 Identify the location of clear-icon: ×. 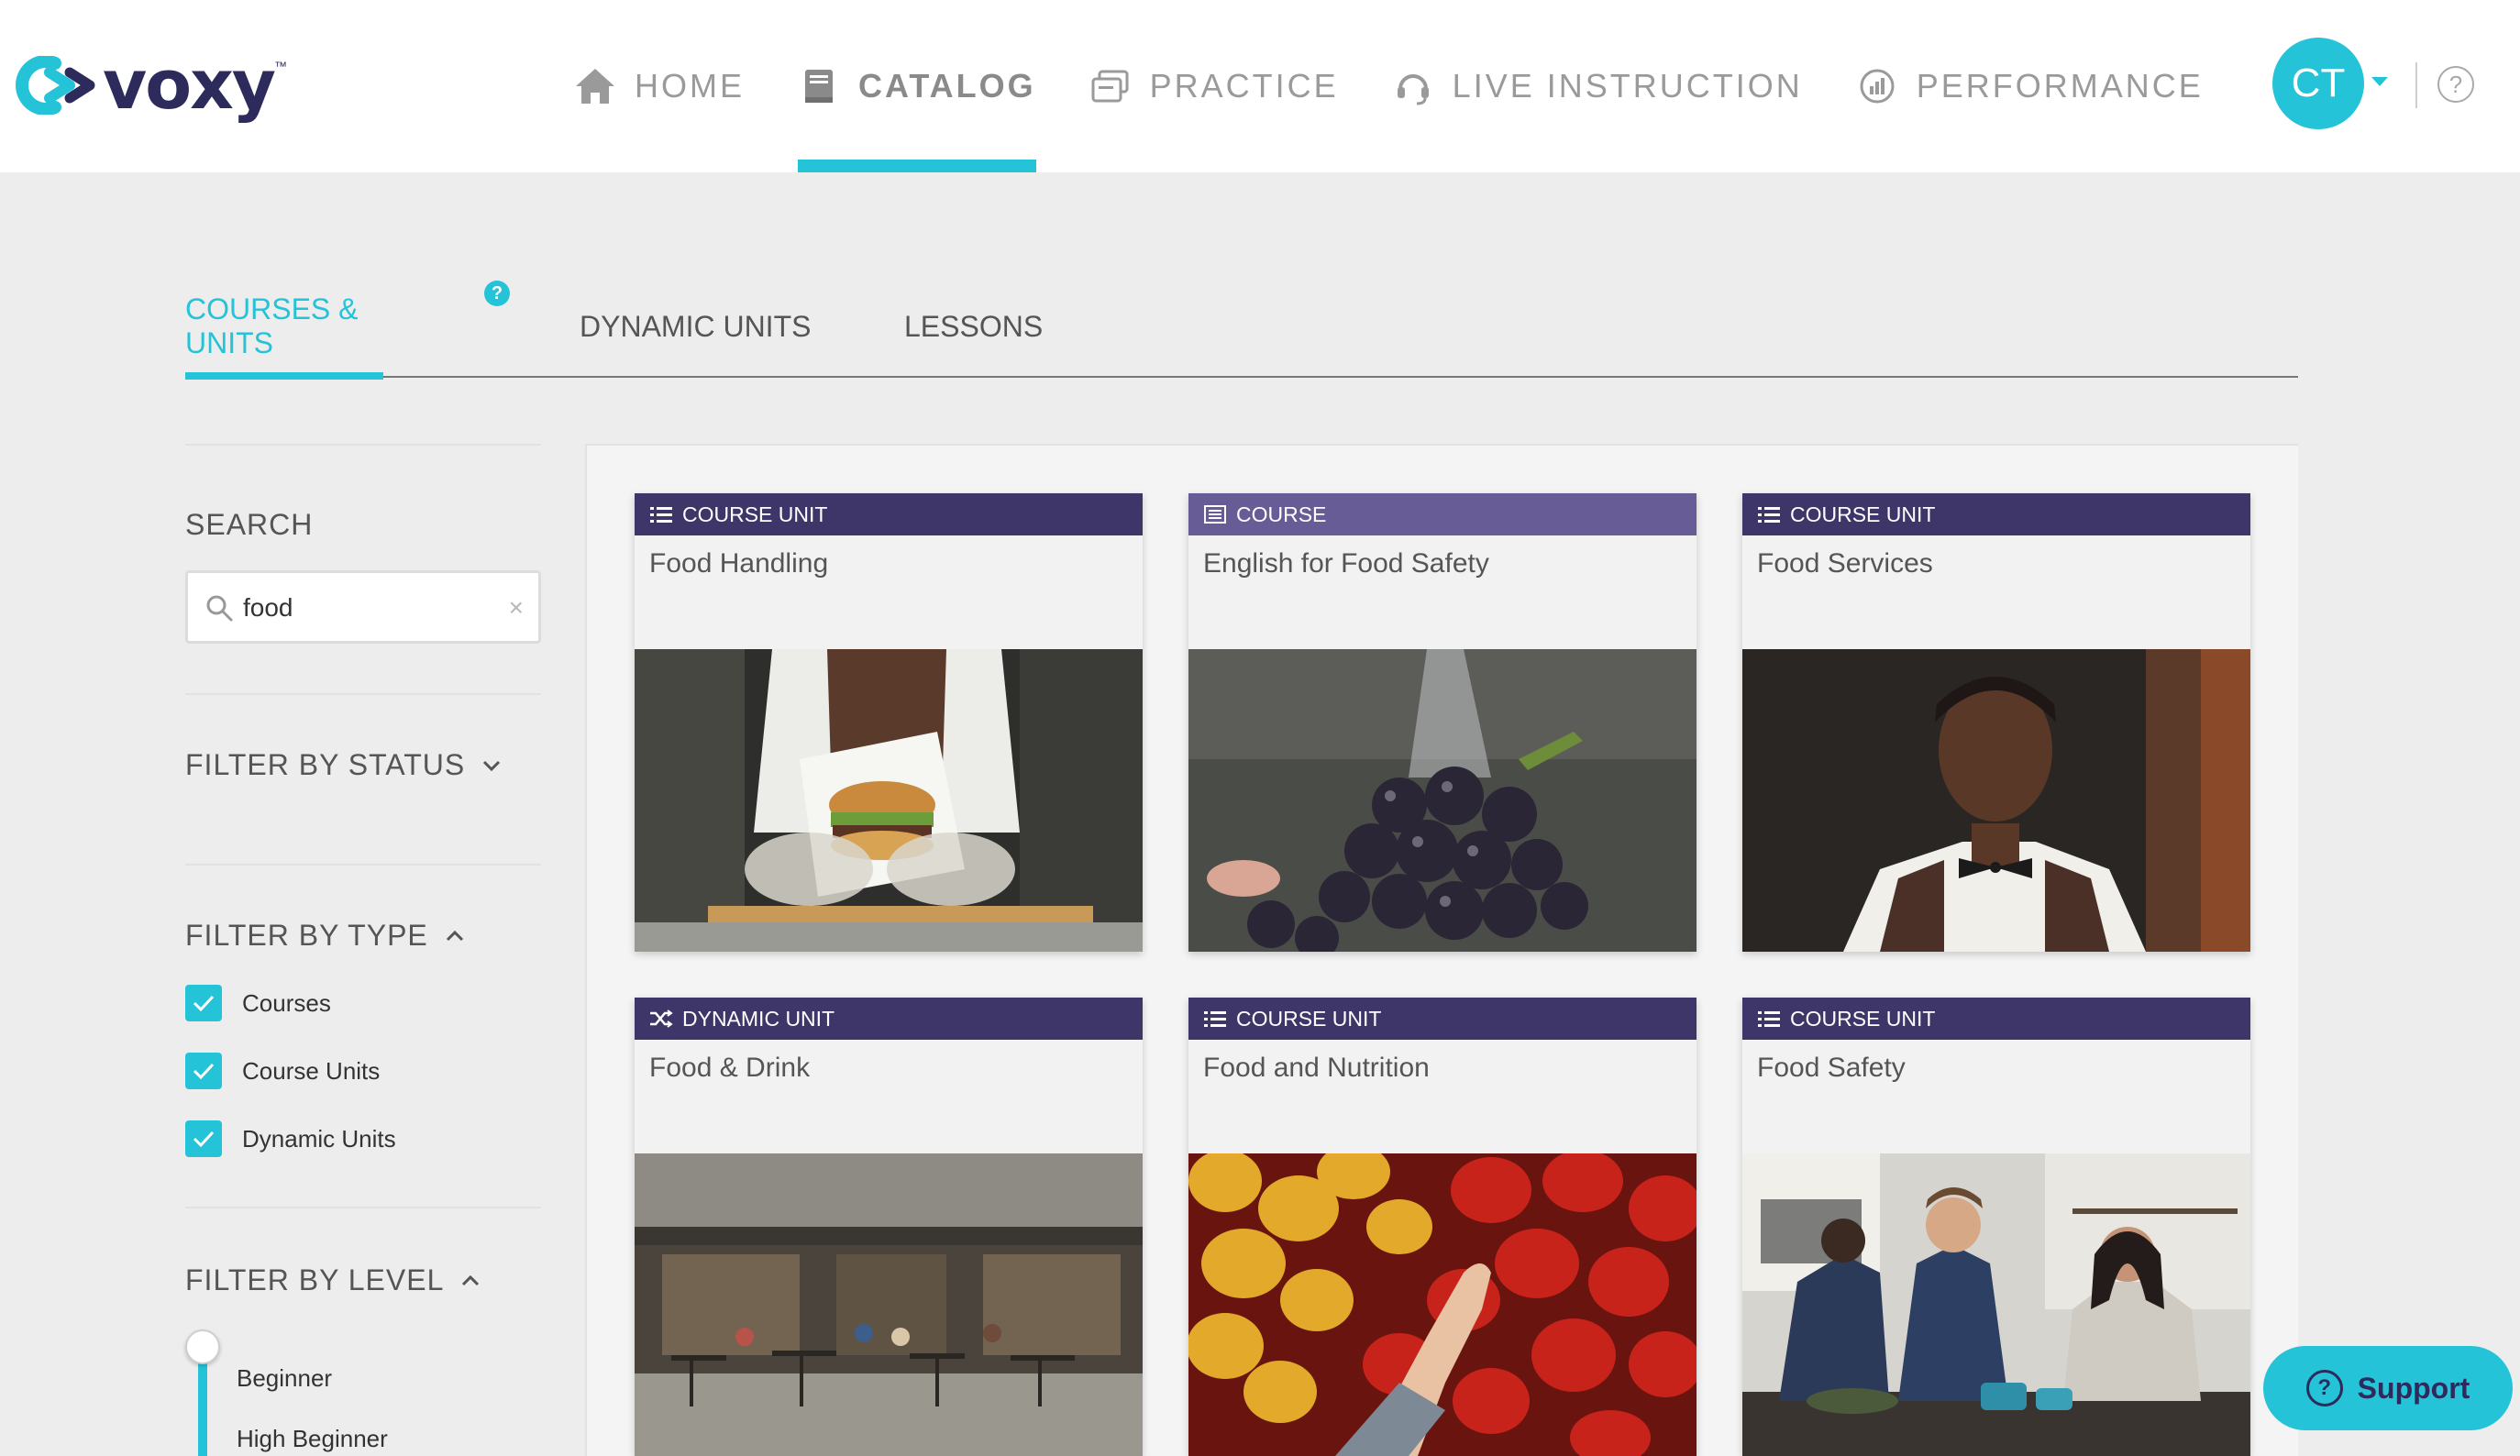
(516, 608).